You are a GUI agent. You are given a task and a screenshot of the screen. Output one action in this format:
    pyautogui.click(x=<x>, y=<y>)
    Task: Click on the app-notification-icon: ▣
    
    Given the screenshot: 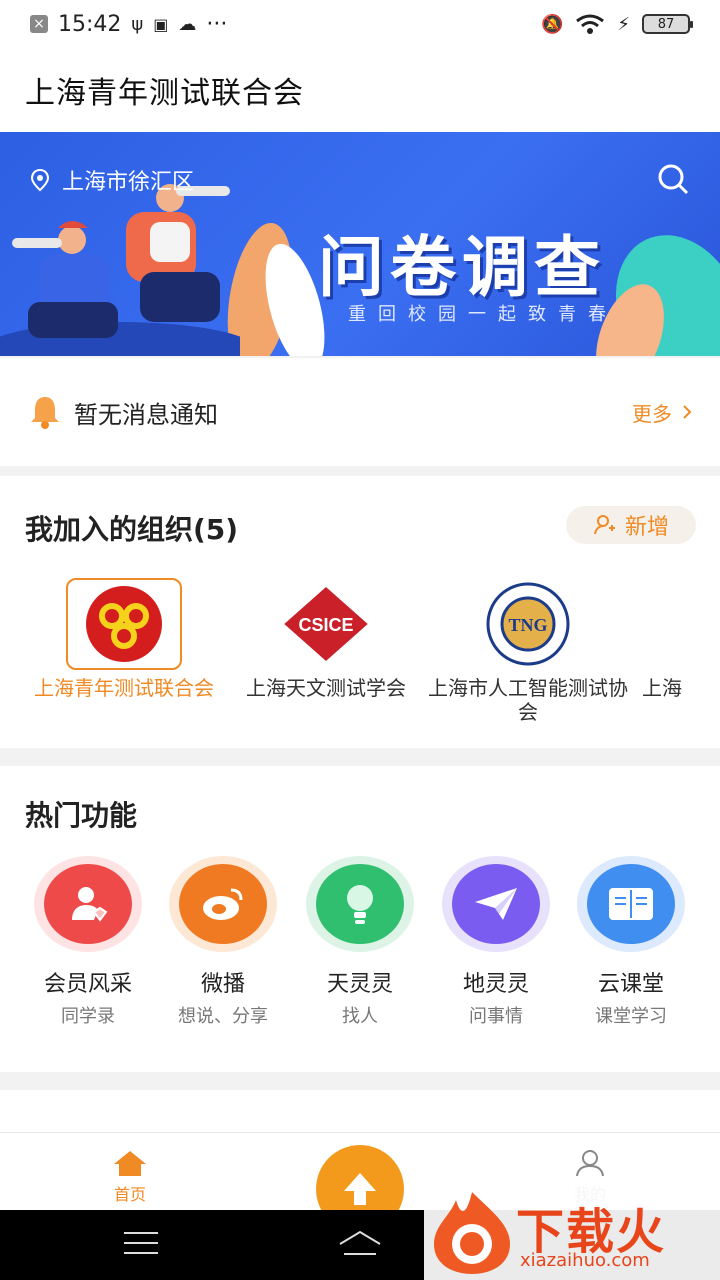 What is the action you would take?
    pyautogui.click(x=161, y=24)
    